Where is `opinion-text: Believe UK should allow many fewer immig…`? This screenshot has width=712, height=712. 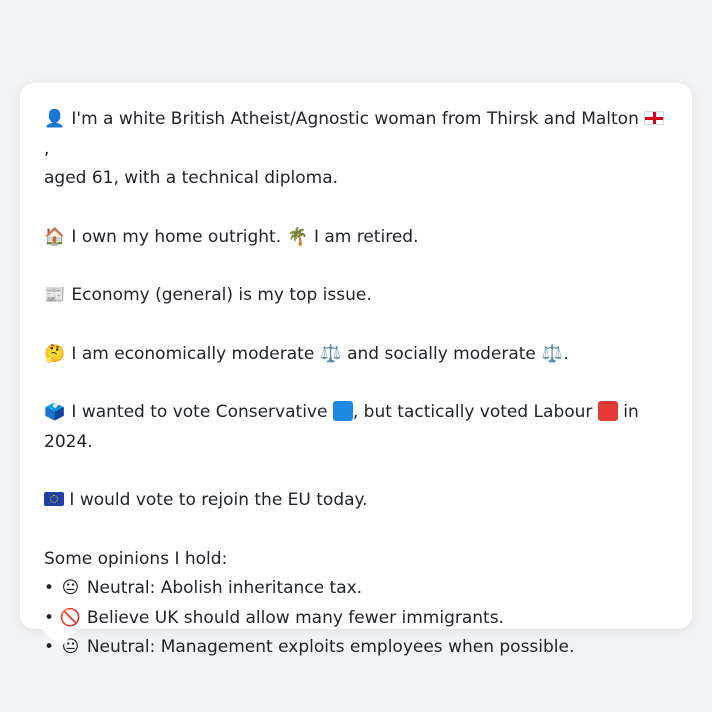
opinion-text: Believe UK should allow many fewer immig… is located at coordinates (295, 617).